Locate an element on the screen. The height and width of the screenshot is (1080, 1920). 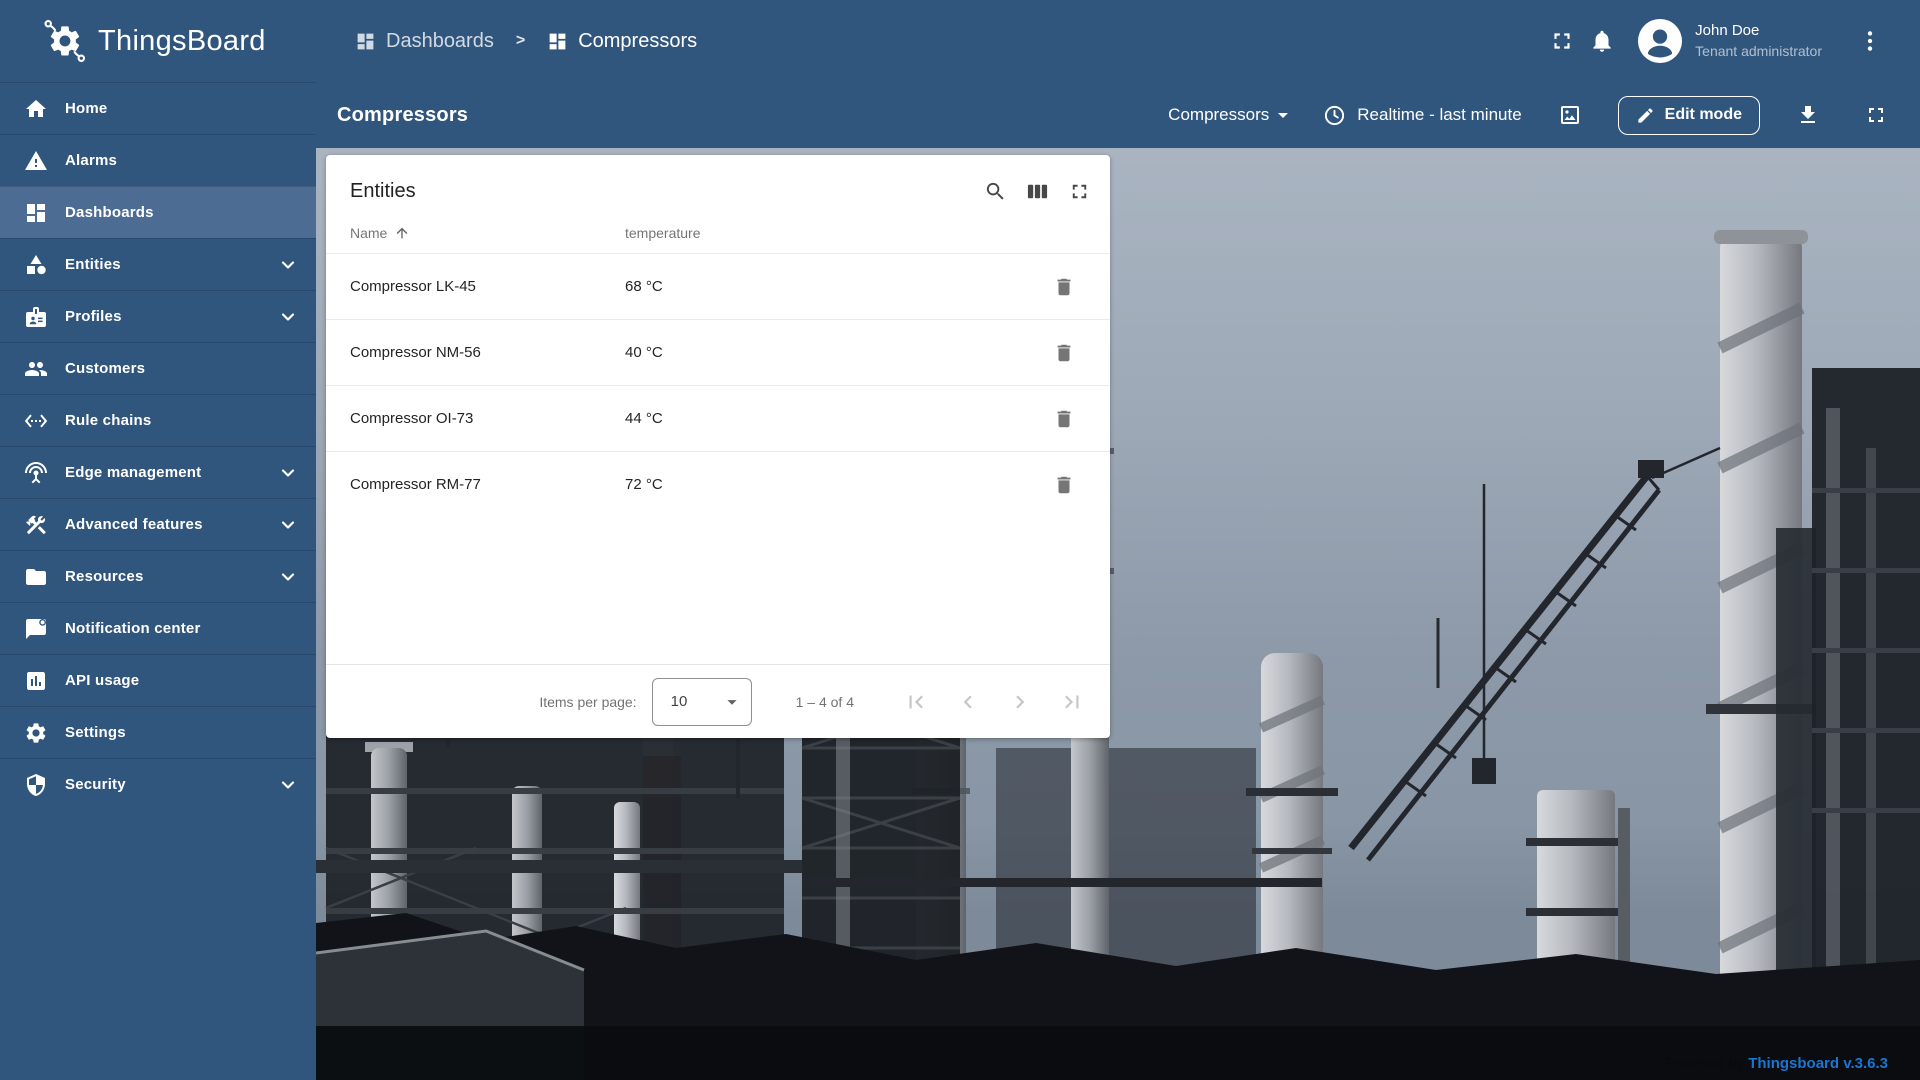
sidebar-item-settings: Settings is located at coordinates (158, 732).